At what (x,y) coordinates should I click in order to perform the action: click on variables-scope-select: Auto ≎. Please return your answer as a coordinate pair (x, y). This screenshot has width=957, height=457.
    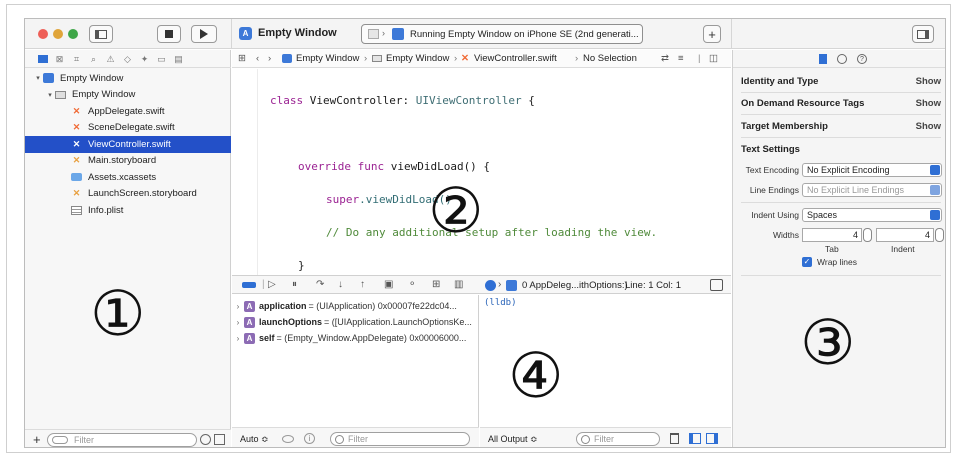
    Looking at the image, I should click on (254, 439).